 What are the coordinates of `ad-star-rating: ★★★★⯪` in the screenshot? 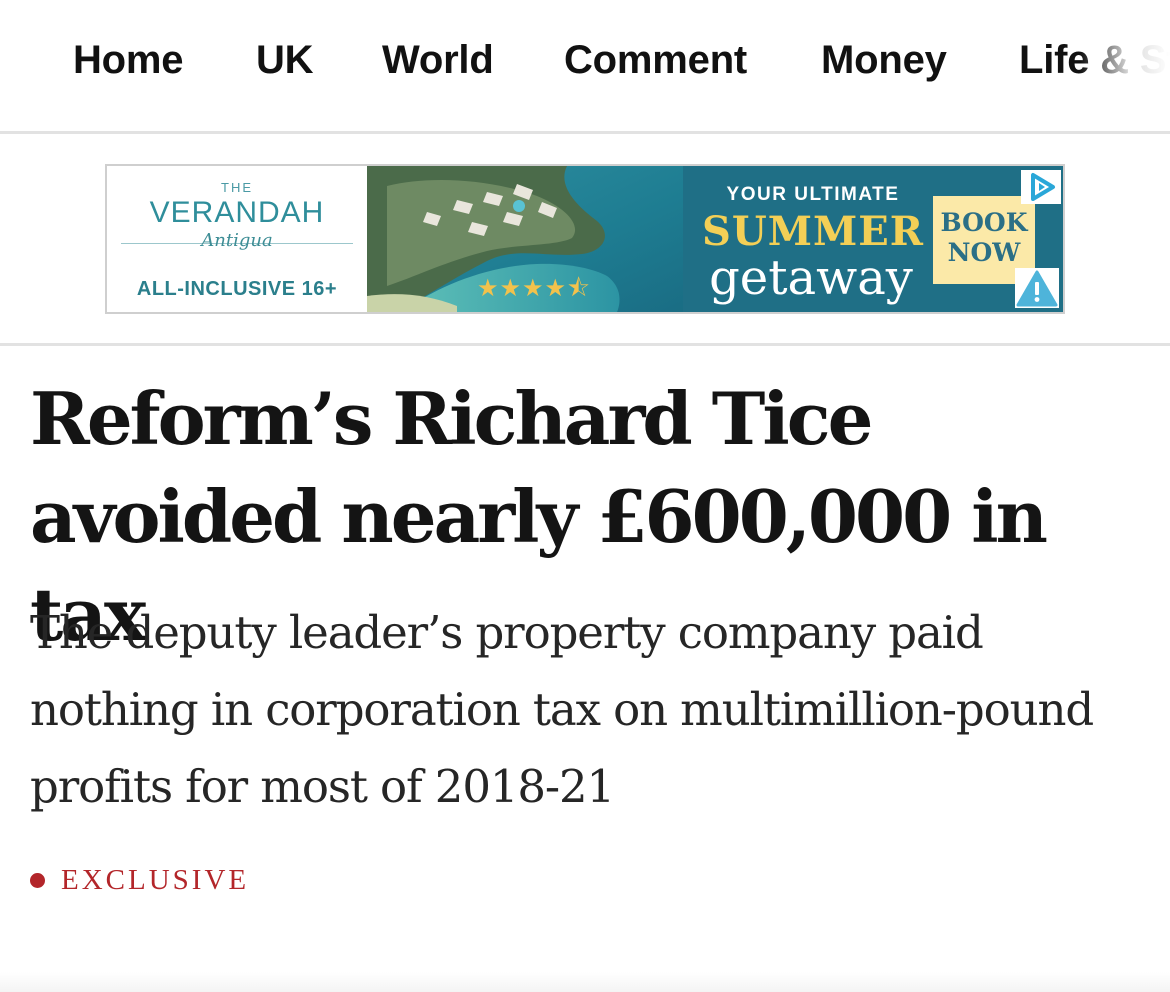 It's located at (534, 288).